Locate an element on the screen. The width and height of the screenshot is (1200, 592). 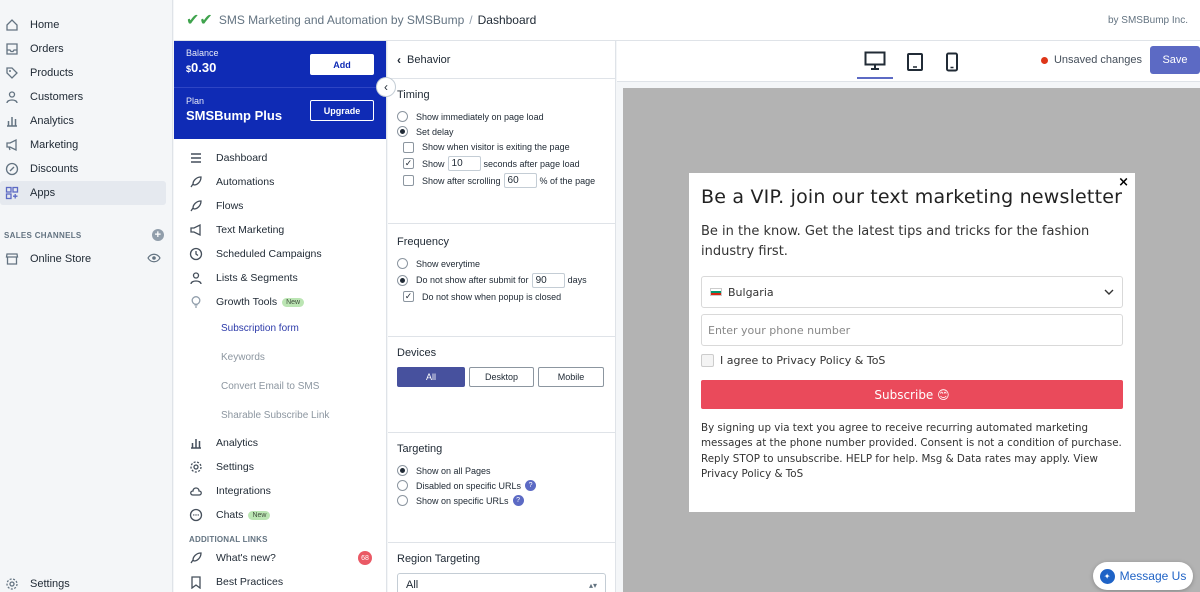
phone-input: Enter your phone number is located at coordinates (912, 330).